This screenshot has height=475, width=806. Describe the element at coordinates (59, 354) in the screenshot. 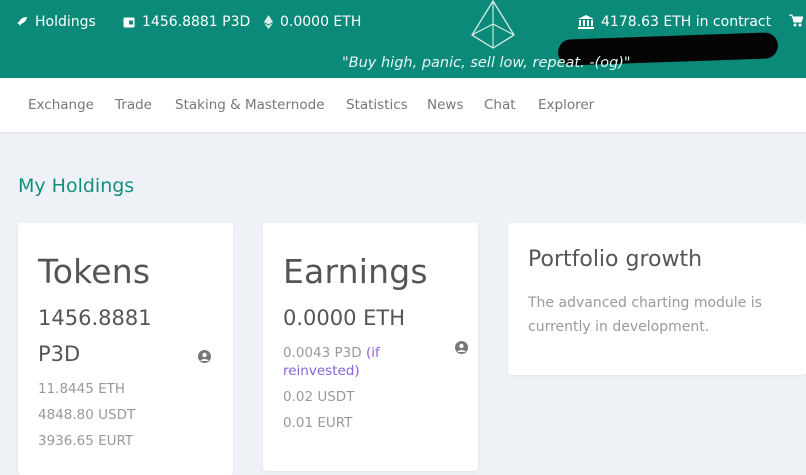

I see `tokens-unit: P3D` at that location.